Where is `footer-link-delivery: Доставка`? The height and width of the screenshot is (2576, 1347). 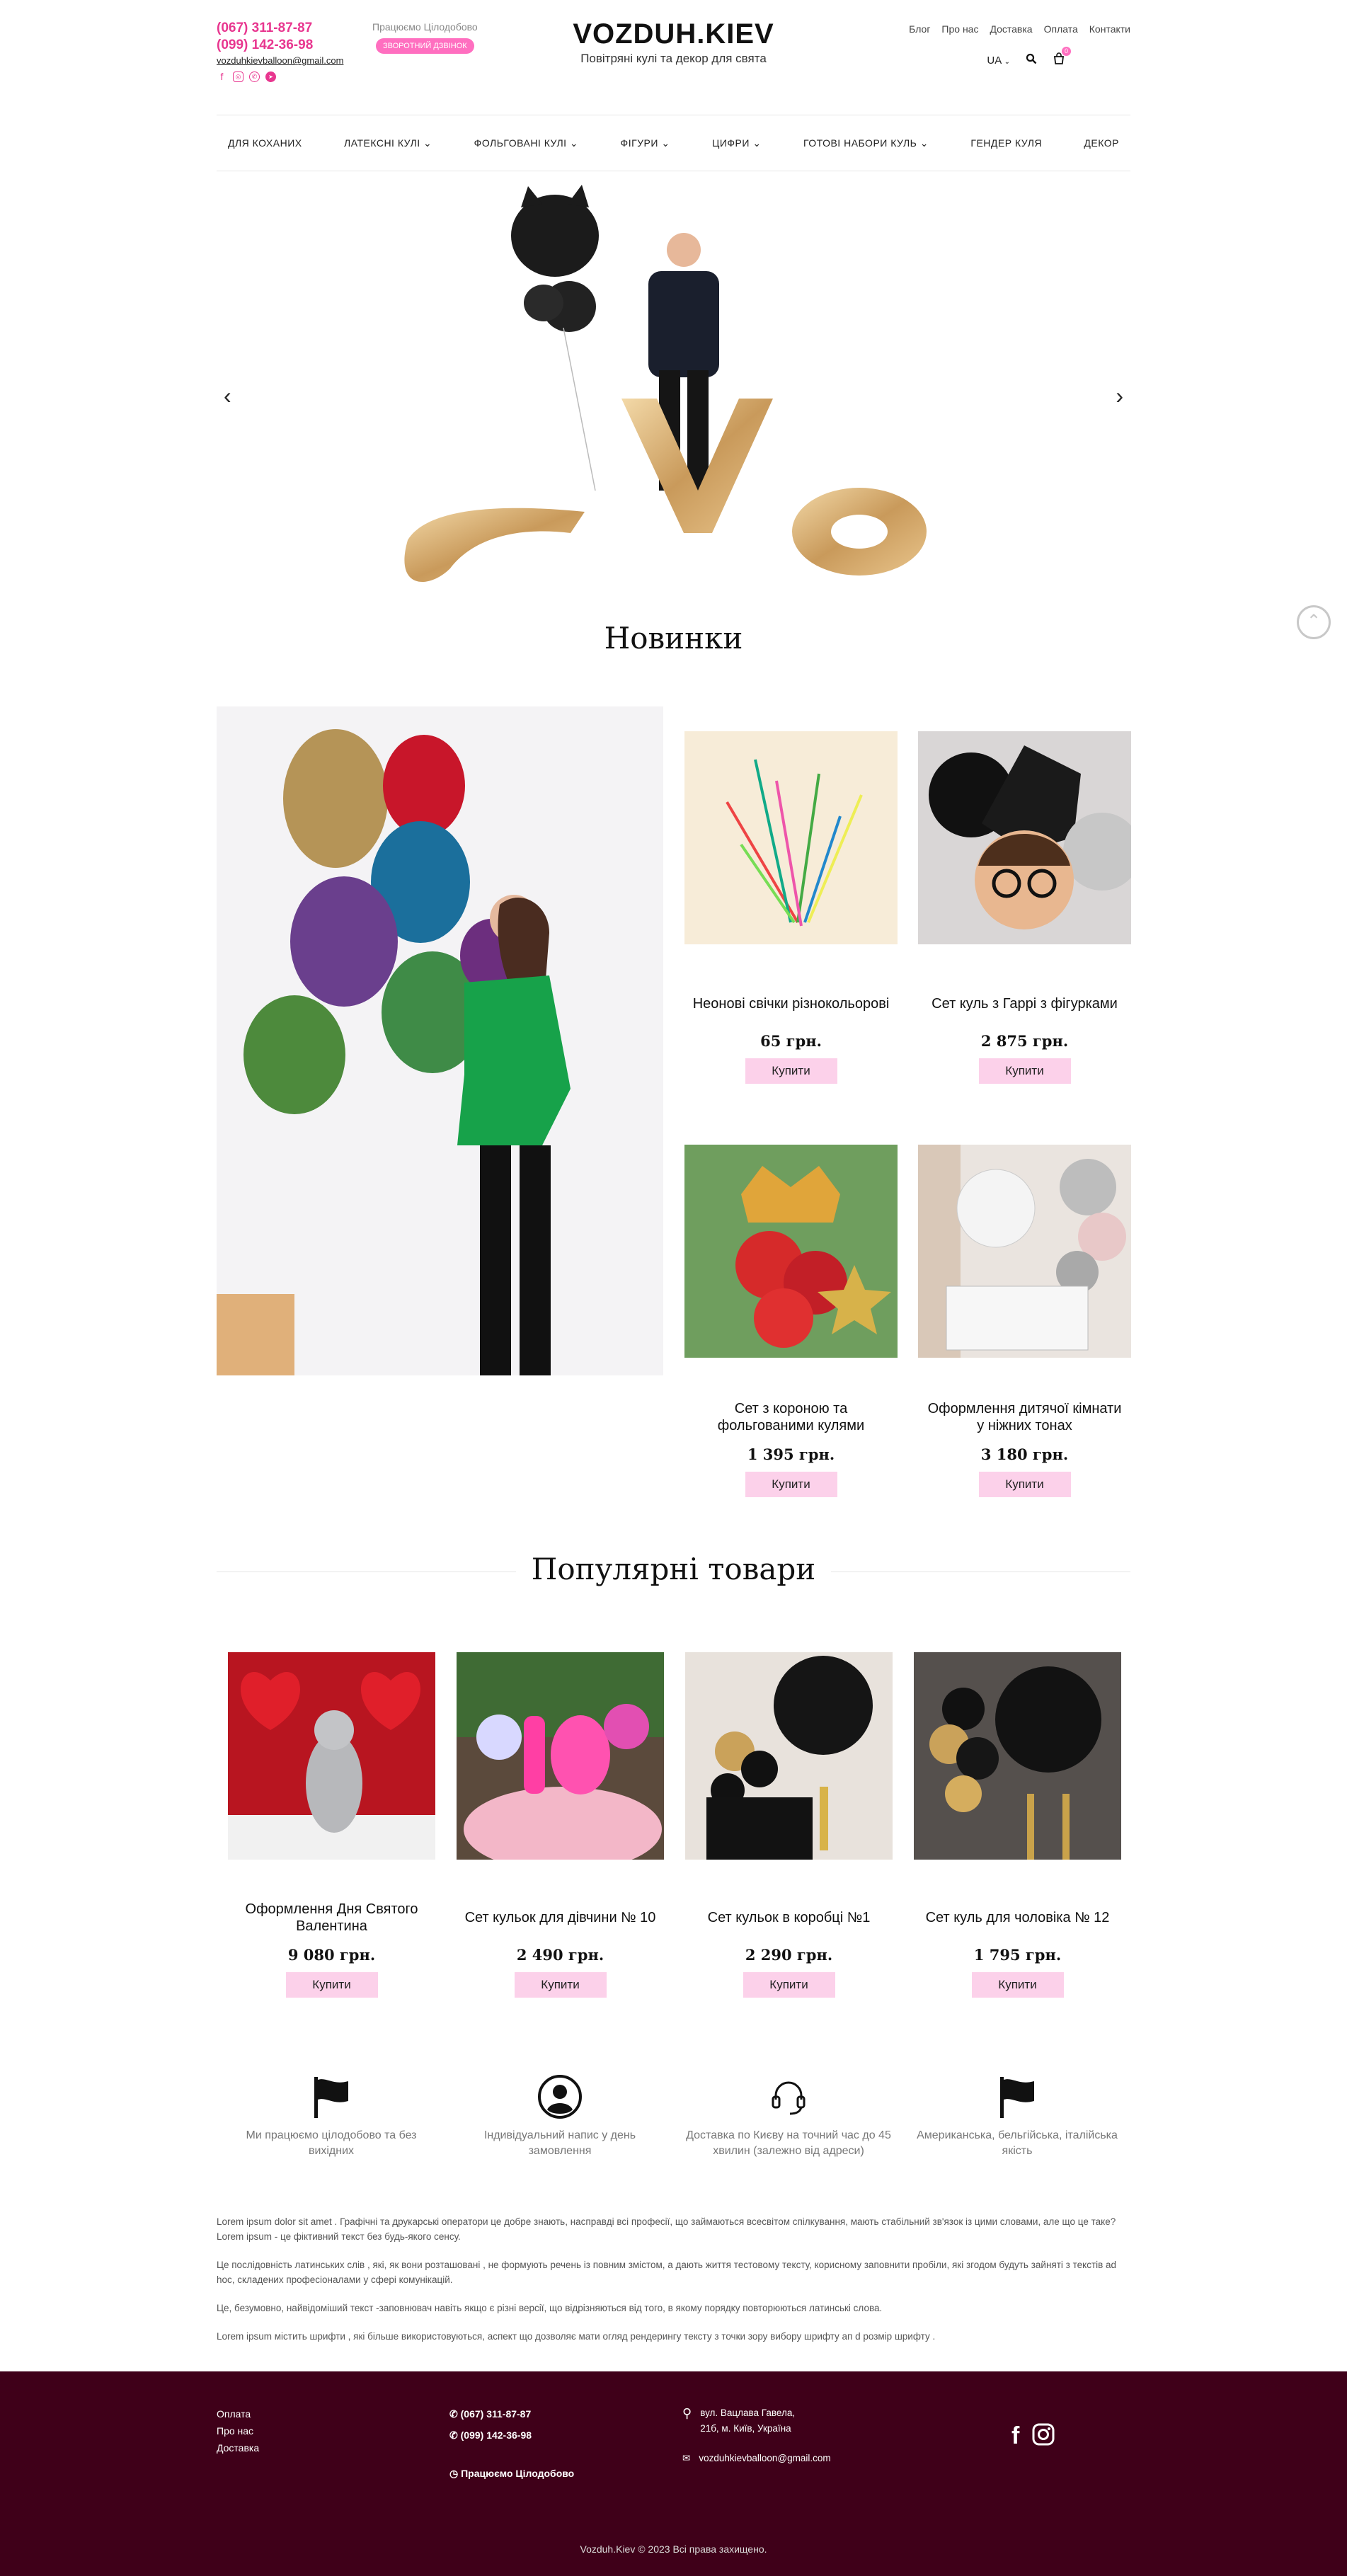
footer-link-delivery: Доставка is located at coordinates (238, 2447).